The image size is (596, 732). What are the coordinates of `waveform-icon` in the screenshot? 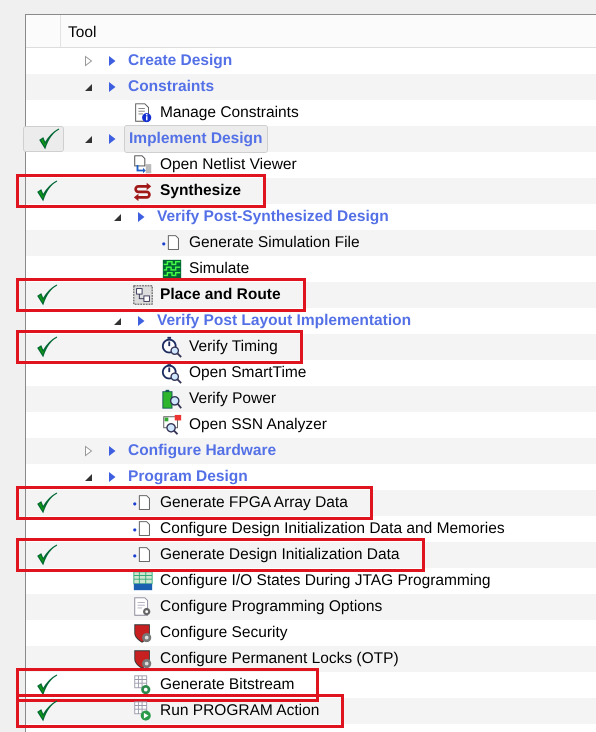 It's located at (172, 269).